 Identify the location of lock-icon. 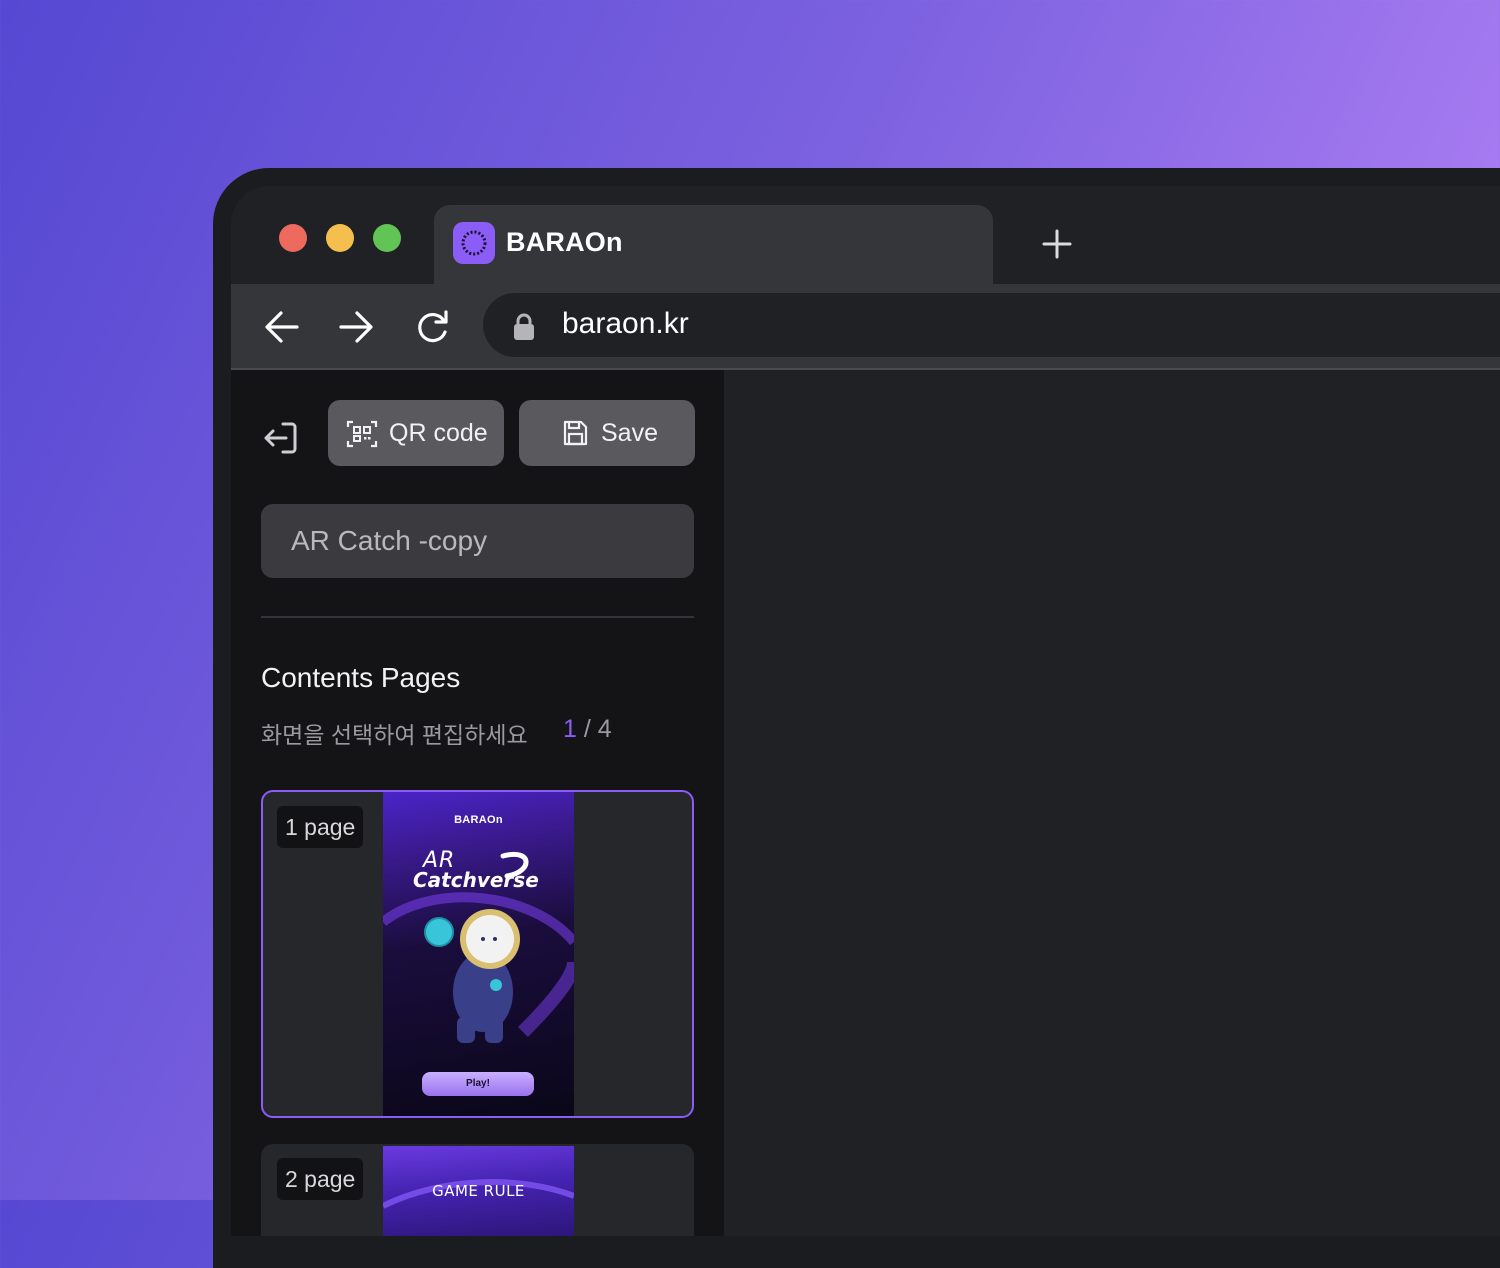
(524, 329).